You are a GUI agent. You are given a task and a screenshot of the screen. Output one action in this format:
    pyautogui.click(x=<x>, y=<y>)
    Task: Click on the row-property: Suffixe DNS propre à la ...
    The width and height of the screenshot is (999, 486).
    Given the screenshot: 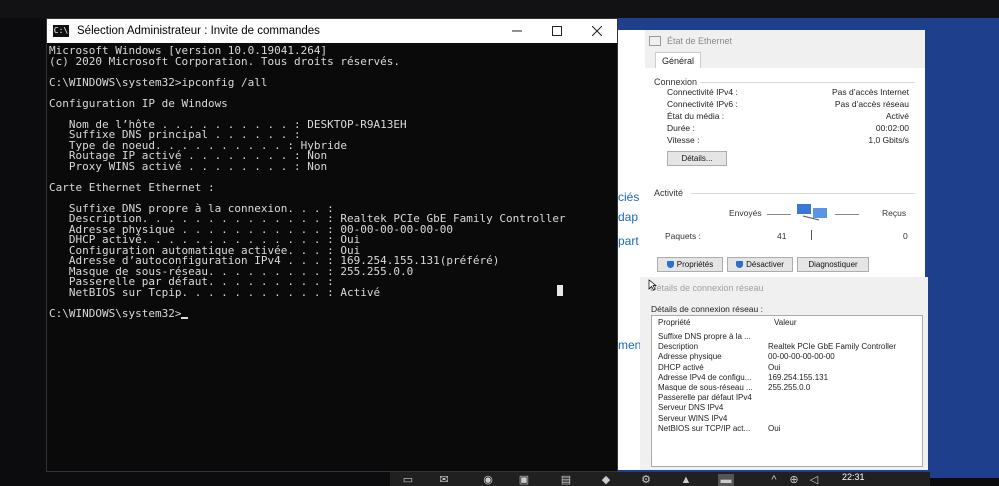 What is the action you would take?
    pyautogui.click(x=704, y=336)
    